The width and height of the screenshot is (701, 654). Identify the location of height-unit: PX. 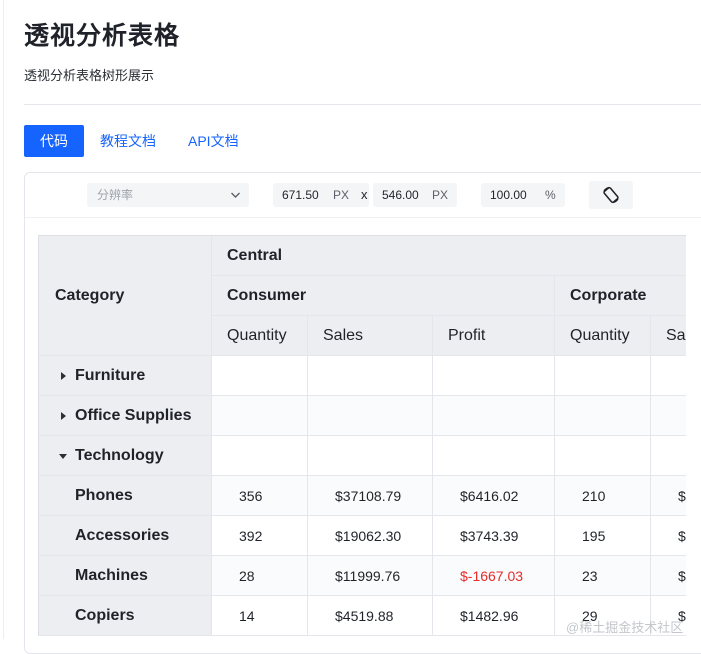
(440, 195).